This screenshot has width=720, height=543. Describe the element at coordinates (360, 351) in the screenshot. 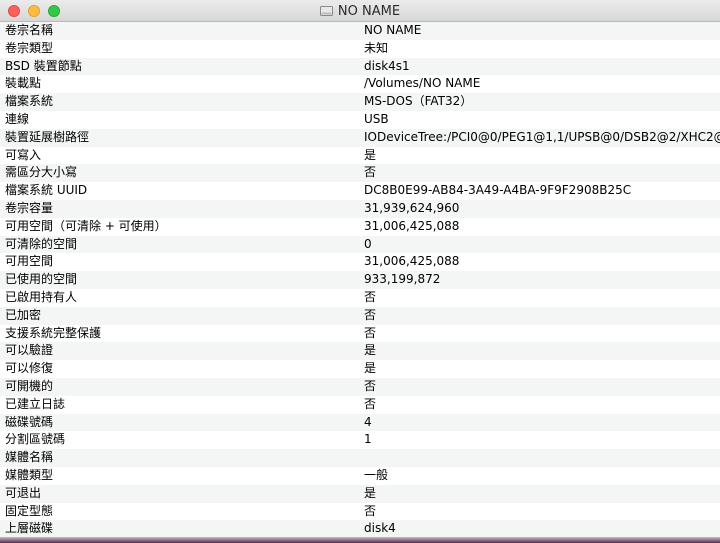

I see `info-row: 可以驗證 是` at that location.